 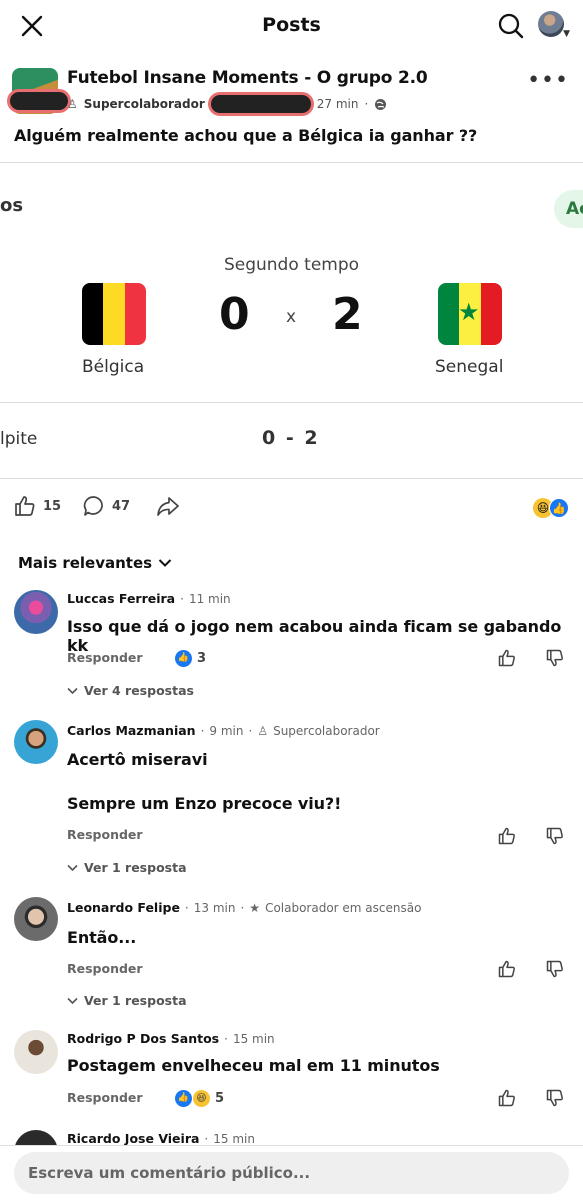 I want to click on reaction-summary: 😆 👍, so click(x=551, y=508).